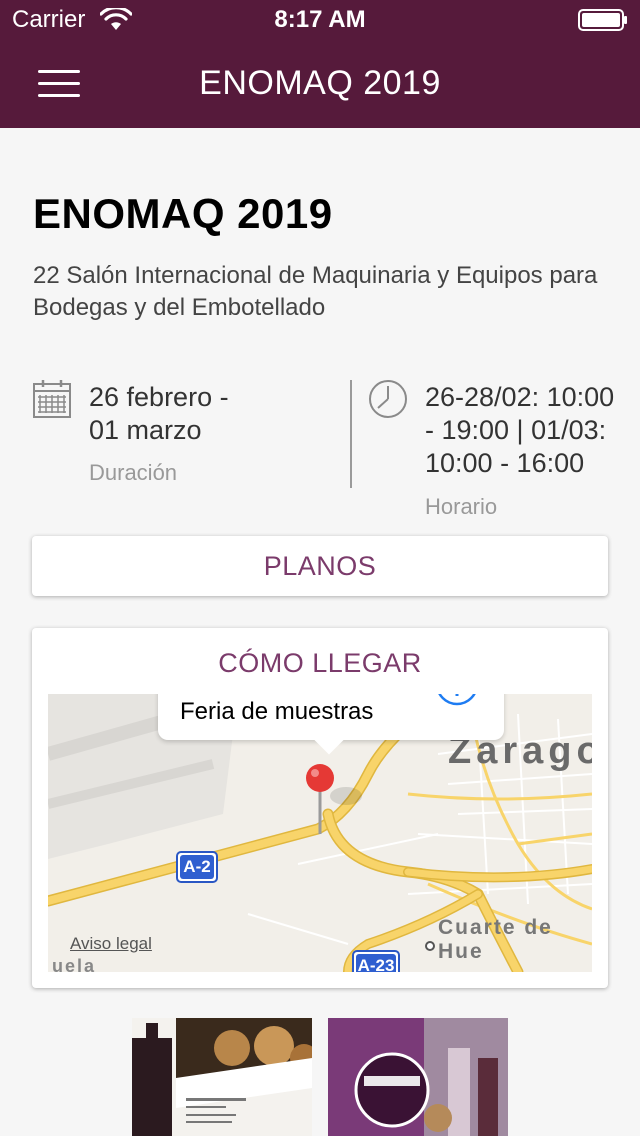  Describe the element at coordinates (516, 430) in the screenshot. I see `schedule-line2: - 19:00 | 01/03:` at that location.